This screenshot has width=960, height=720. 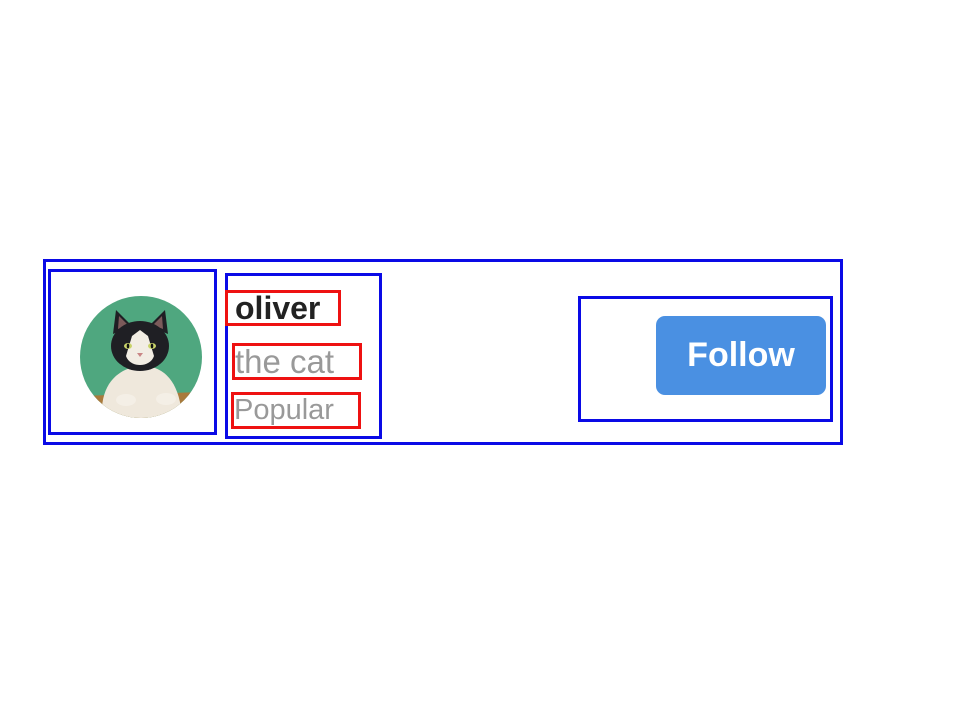 I want to click on avatar, so click(x=141, y=357).